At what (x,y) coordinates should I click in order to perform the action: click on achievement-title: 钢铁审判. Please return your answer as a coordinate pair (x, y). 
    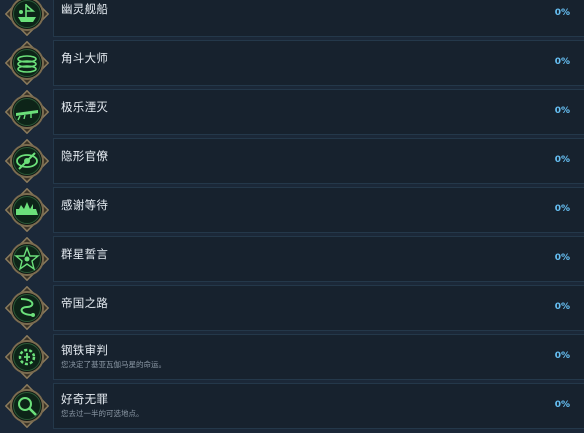
    Looking at the image, I should click on (85, 350).